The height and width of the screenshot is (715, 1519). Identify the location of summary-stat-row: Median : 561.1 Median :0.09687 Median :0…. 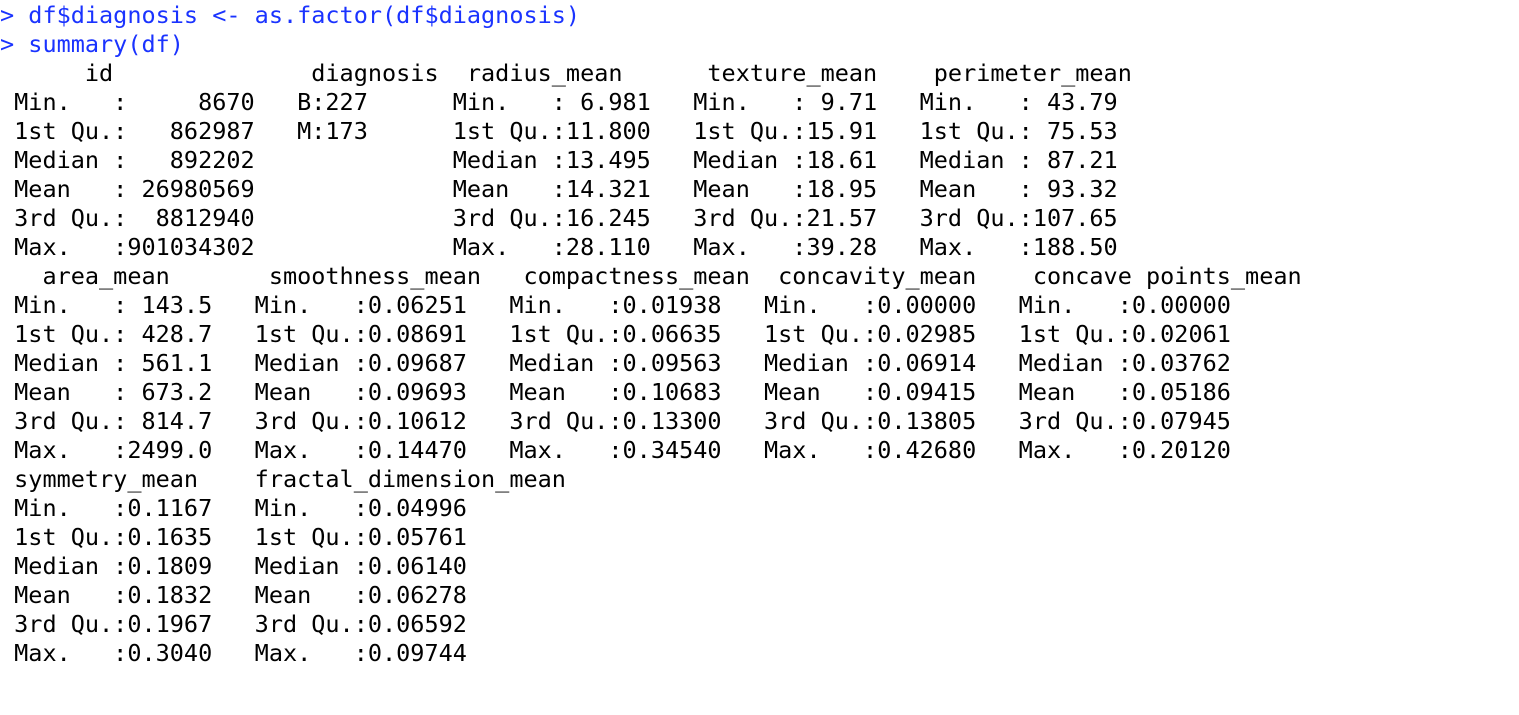
(637, 363).